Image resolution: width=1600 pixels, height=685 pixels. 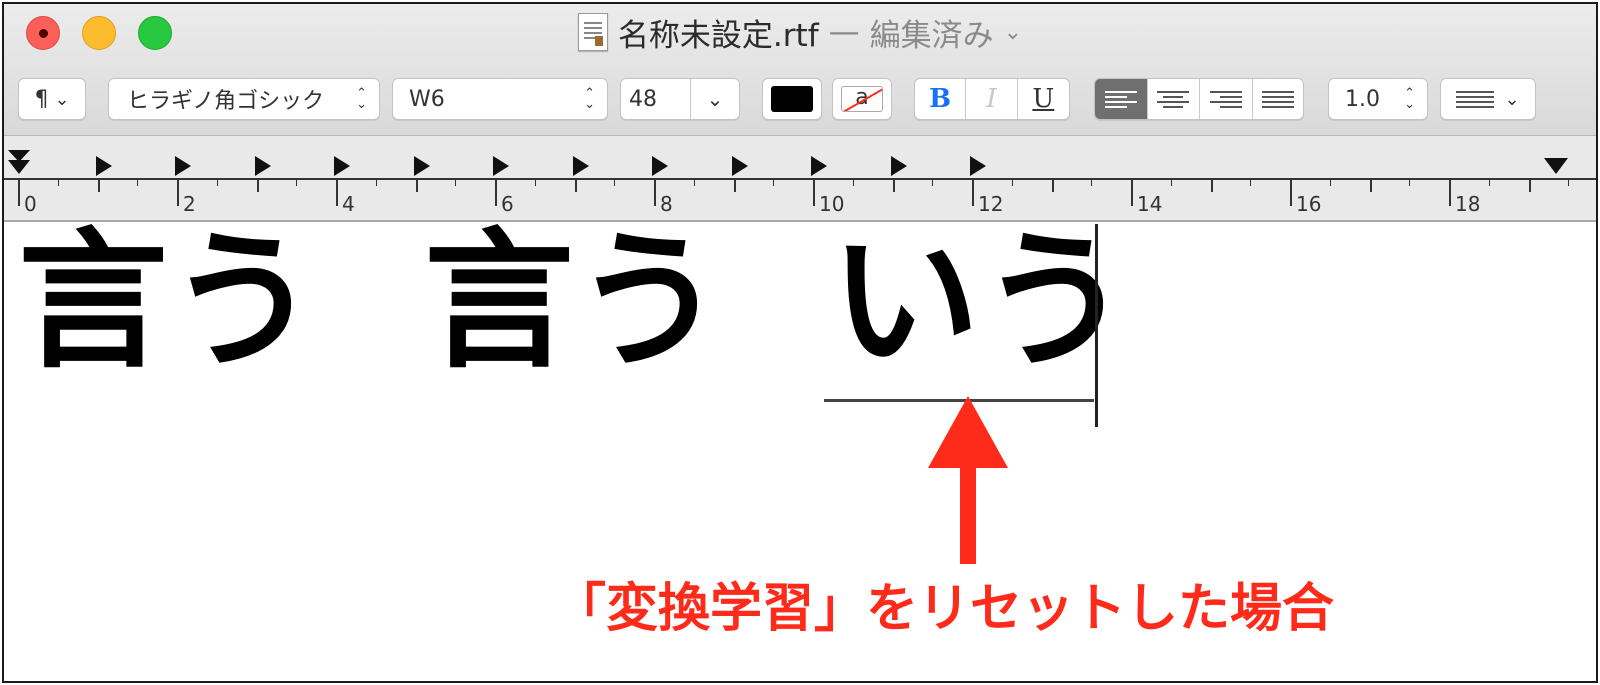 What do you see at coordinates (348, 204) in the screenshot?
I see `ruler-number: 4` at bounding box center [348, 204].